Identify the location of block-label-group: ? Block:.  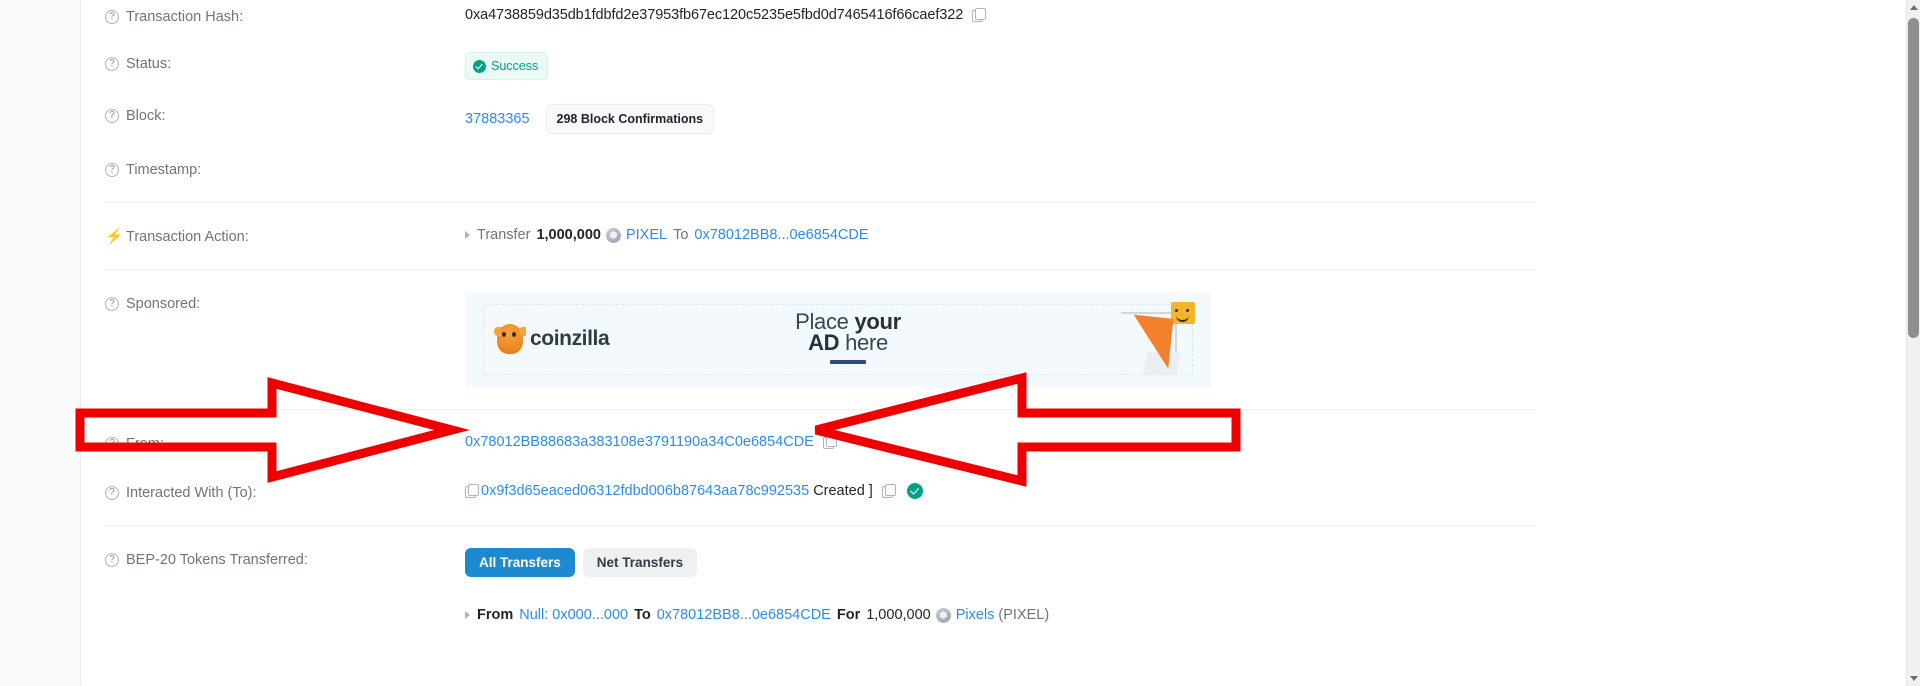
(285, 115).